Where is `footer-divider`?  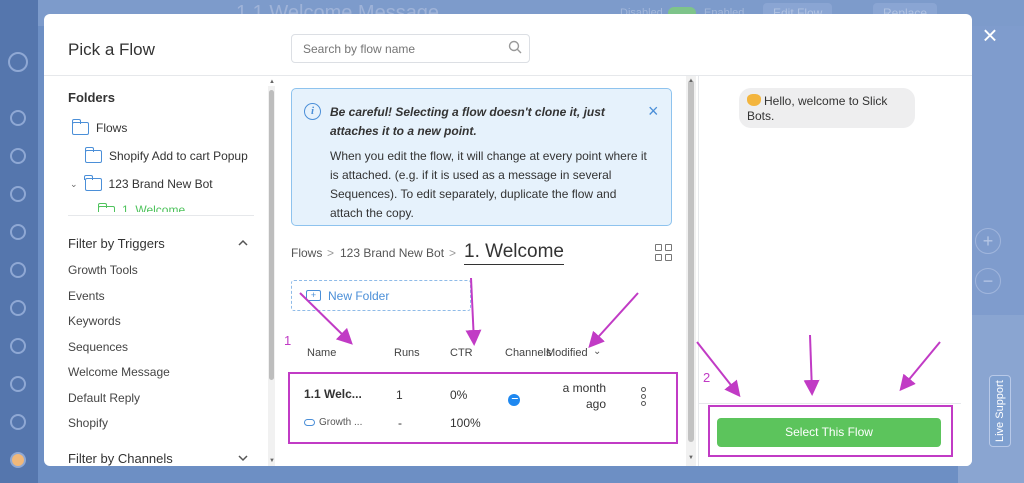
footer-divider is located at coordinates (830, 403).